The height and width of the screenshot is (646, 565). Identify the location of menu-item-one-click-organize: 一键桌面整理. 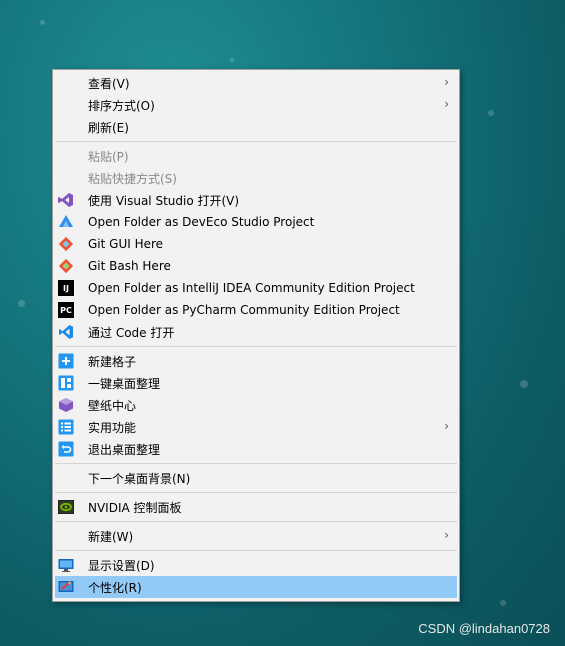
(256, 383).